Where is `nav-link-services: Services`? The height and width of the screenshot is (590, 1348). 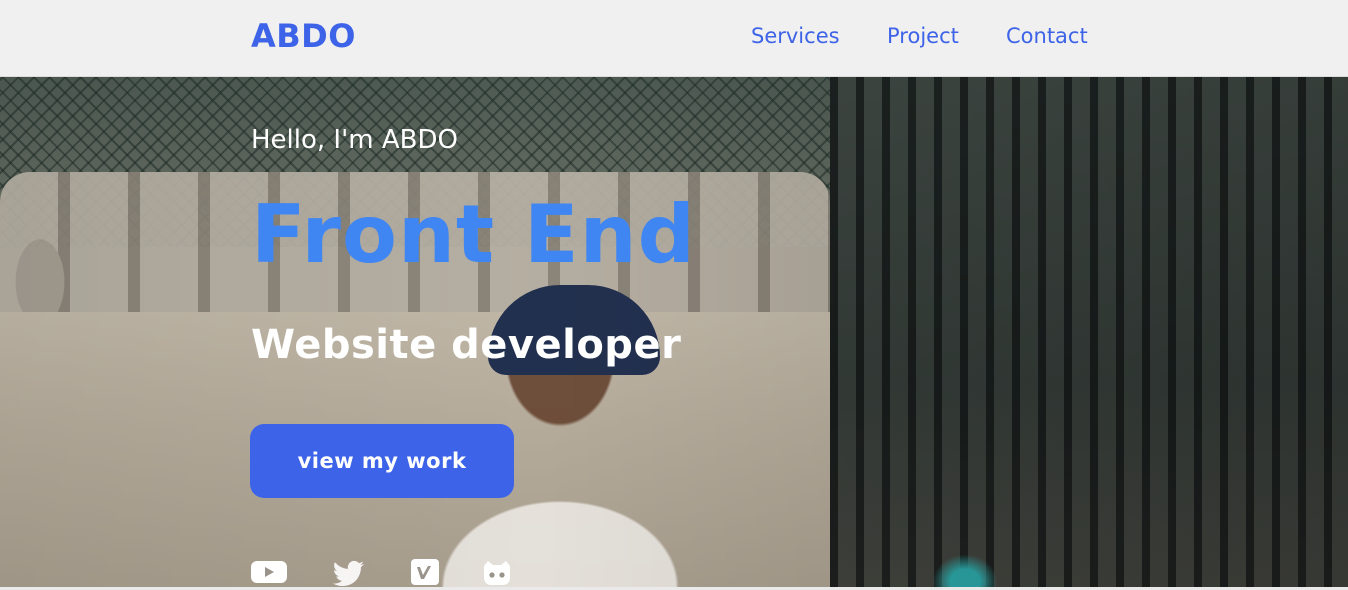
nav-link-services: Services is located at coordinates (795, 36).